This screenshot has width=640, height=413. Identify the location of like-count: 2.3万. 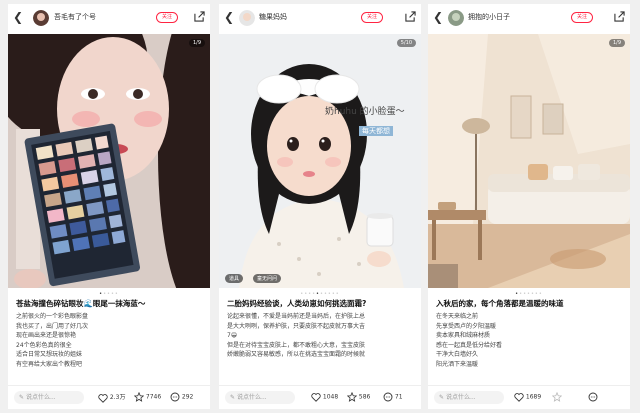
(117, 397).